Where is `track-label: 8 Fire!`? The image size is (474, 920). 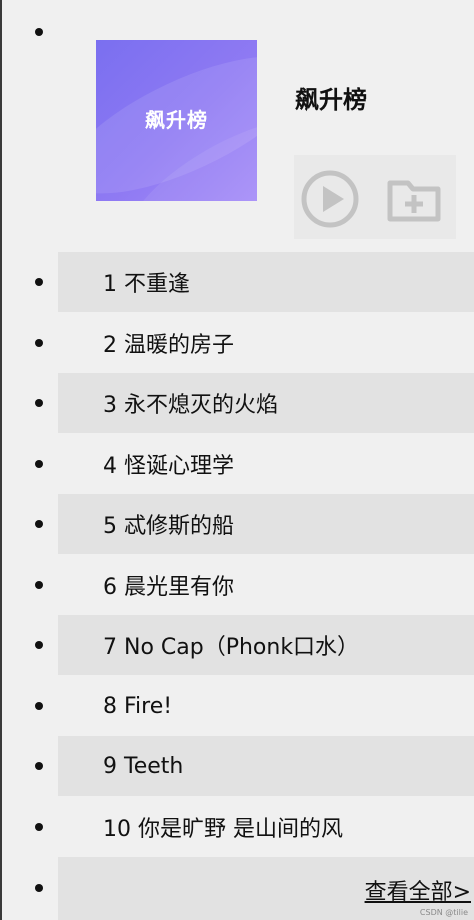
track-label: 8 Fire! is located at coordinates (138, 706).